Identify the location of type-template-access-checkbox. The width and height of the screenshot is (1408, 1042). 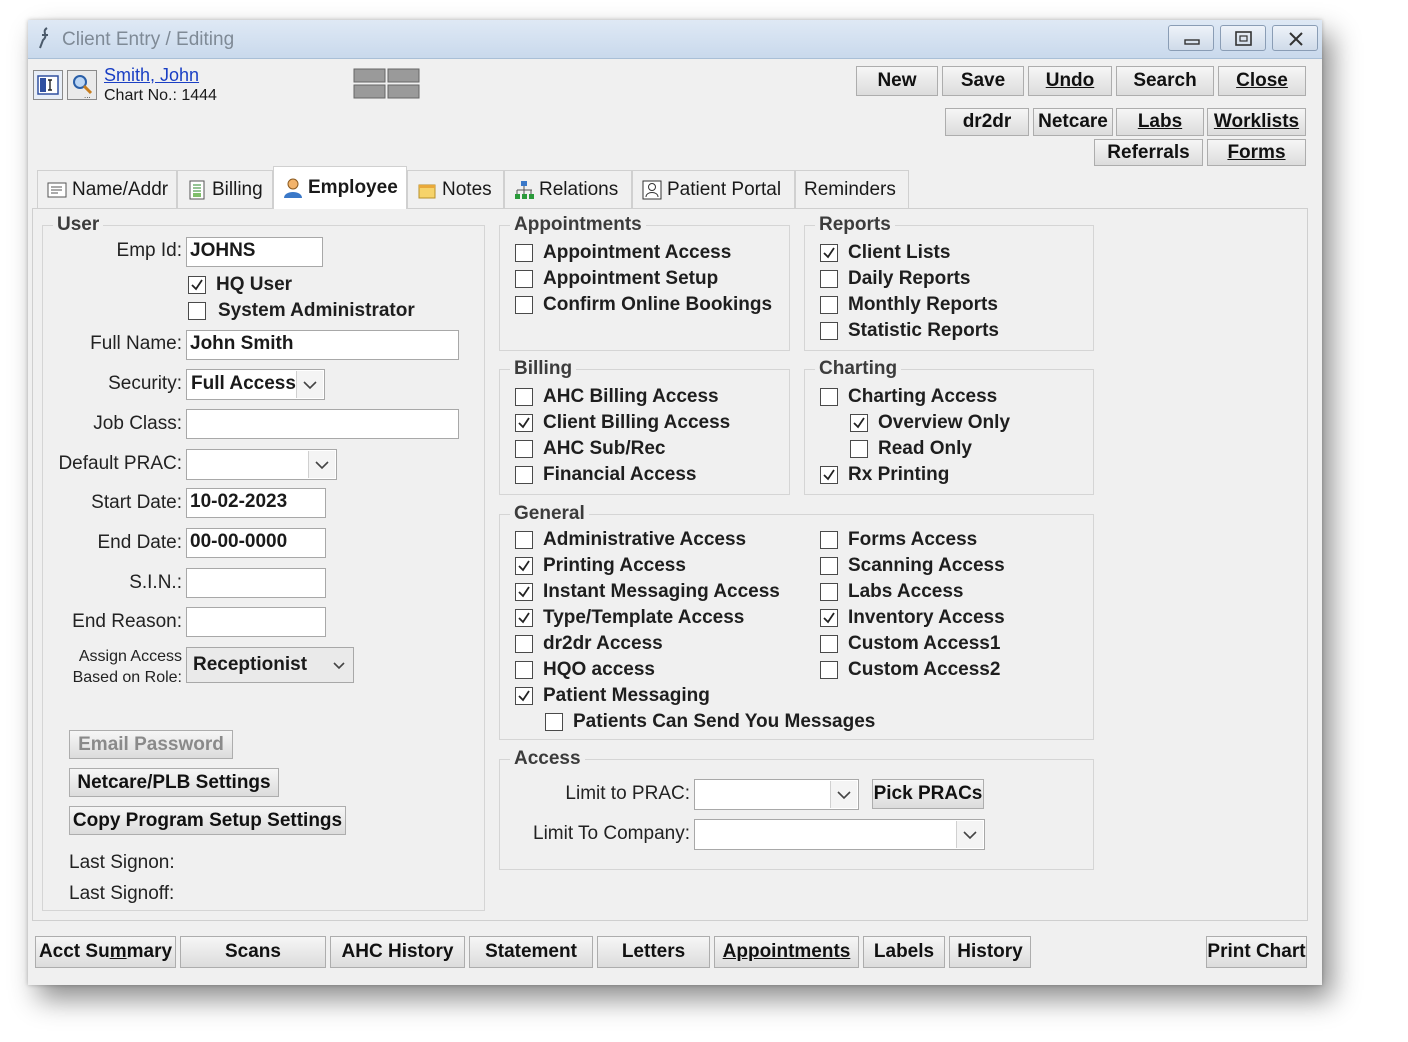
(524, 618).